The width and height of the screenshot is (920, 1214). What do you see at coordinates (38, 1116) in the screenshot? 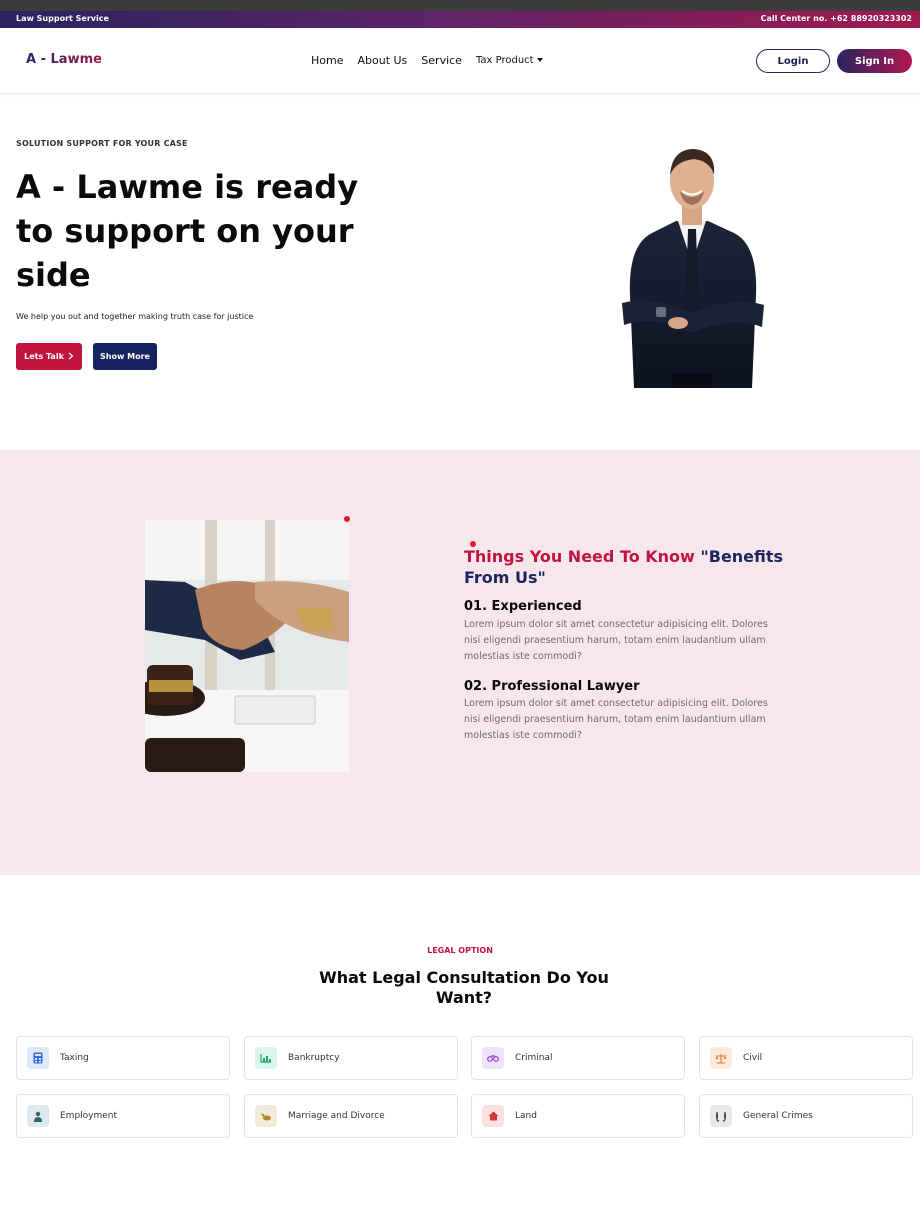
I see `worker-icon` at bounding box center [38, 1116].